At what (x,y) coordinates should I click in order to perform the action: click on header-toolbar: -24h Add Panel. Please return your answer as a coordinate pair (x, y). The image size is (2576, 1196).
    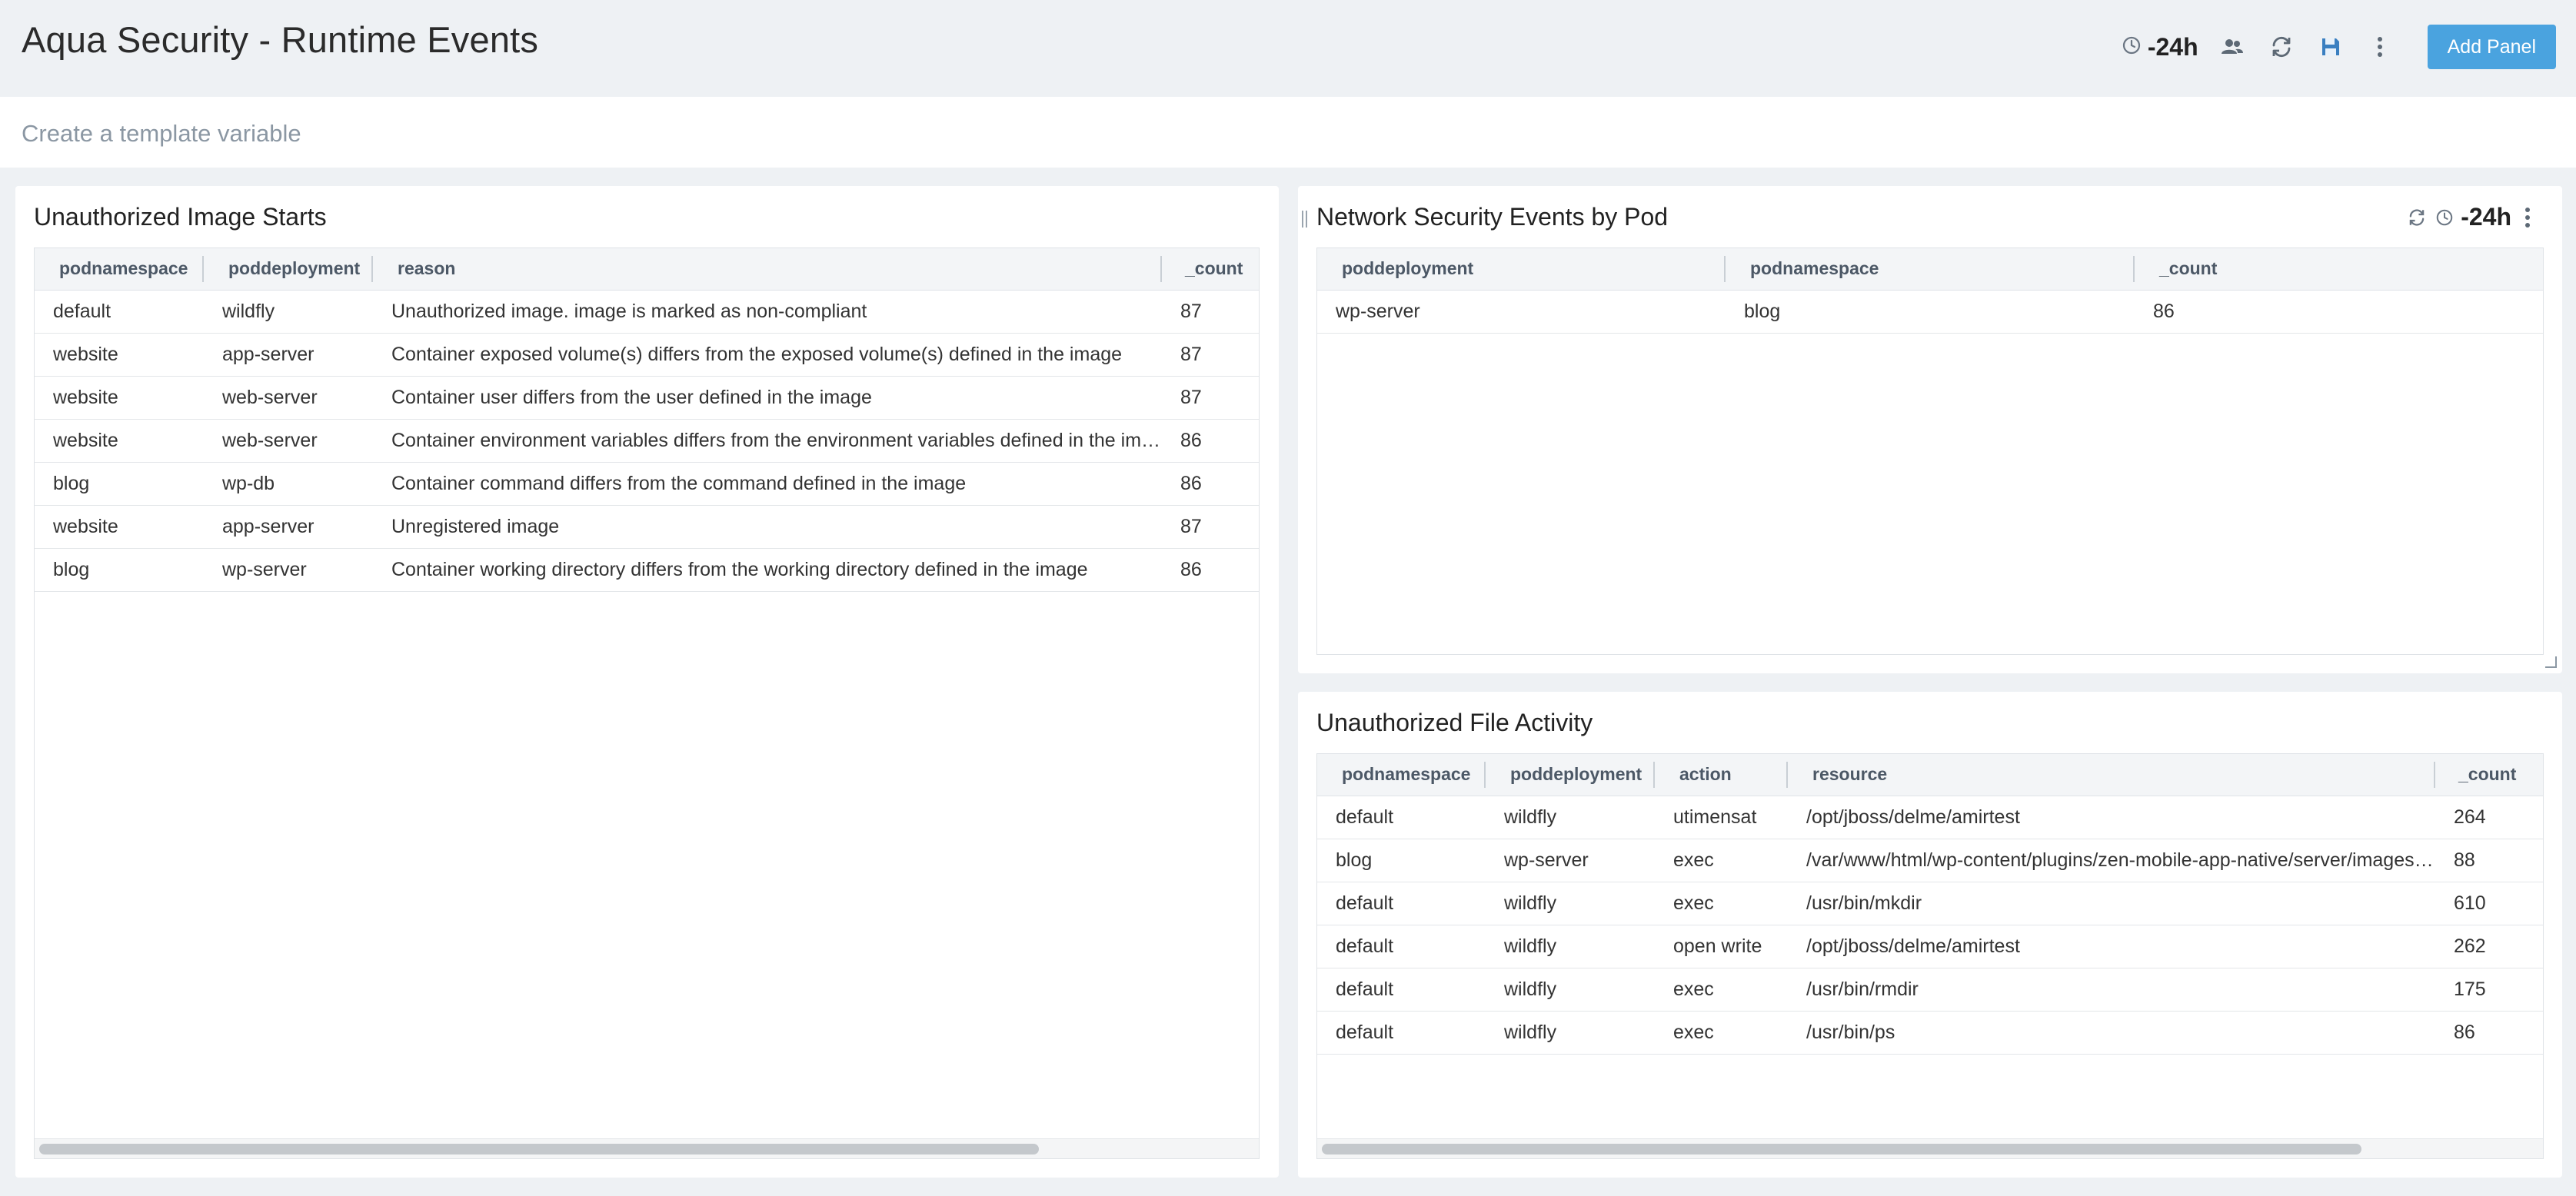
    Looking at the image, I should click on (2339, 47).